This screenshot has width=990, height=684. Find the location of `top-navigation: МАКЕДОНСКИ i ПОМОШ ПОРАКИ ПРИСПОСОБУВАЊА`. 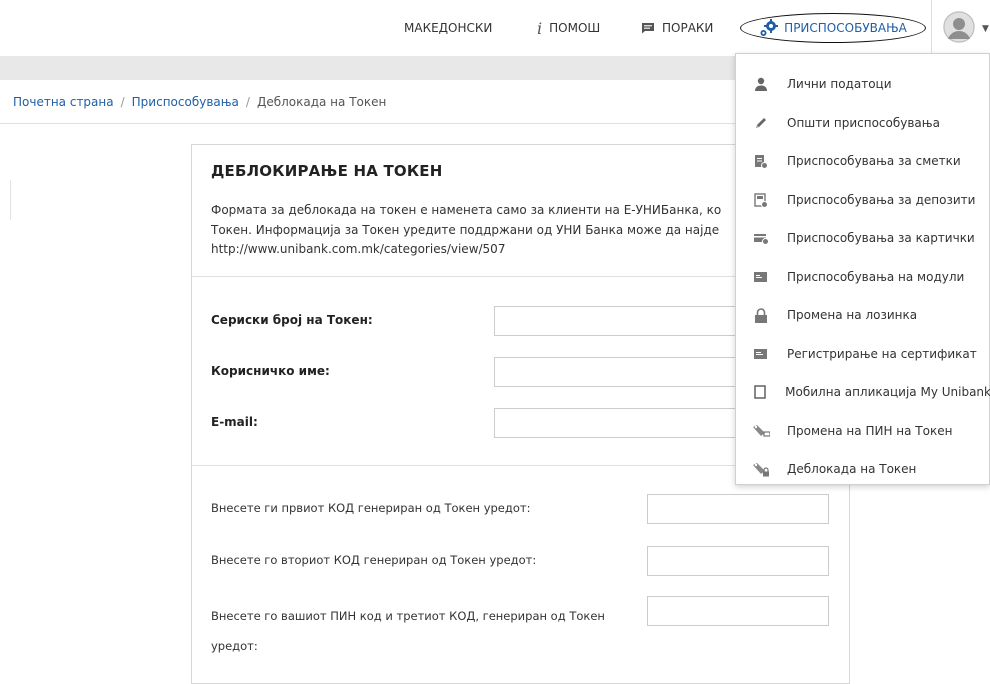

top-navigation: МАКЕДОНСКИ i ПОМОШ ПОРАКИ ПРИСПОСОБУВАЊА is located at coordinates (495, 28).